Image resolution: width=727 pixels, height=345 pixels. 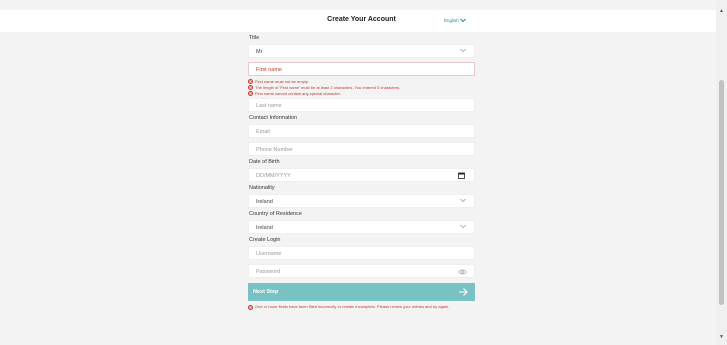 I want to click on username-placeholder: Username, so click(x=269, y=254).